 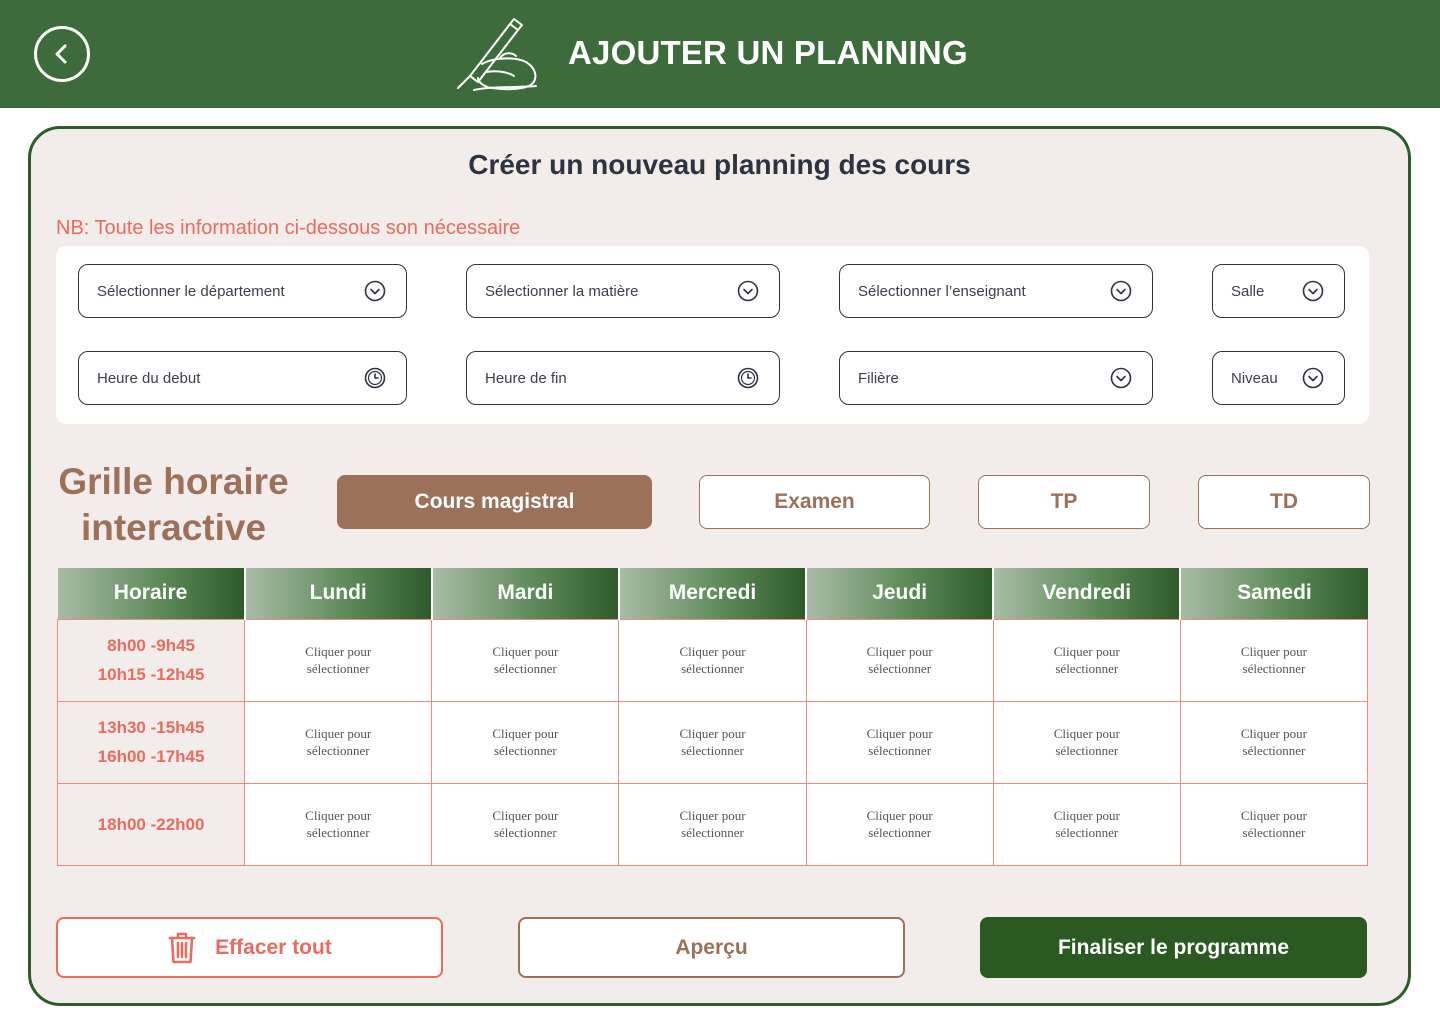 What do you see at coordinates (900, 593) in the screenshot?
I see `header-jeudi: Jeudi` at bounding box center [900, 593].